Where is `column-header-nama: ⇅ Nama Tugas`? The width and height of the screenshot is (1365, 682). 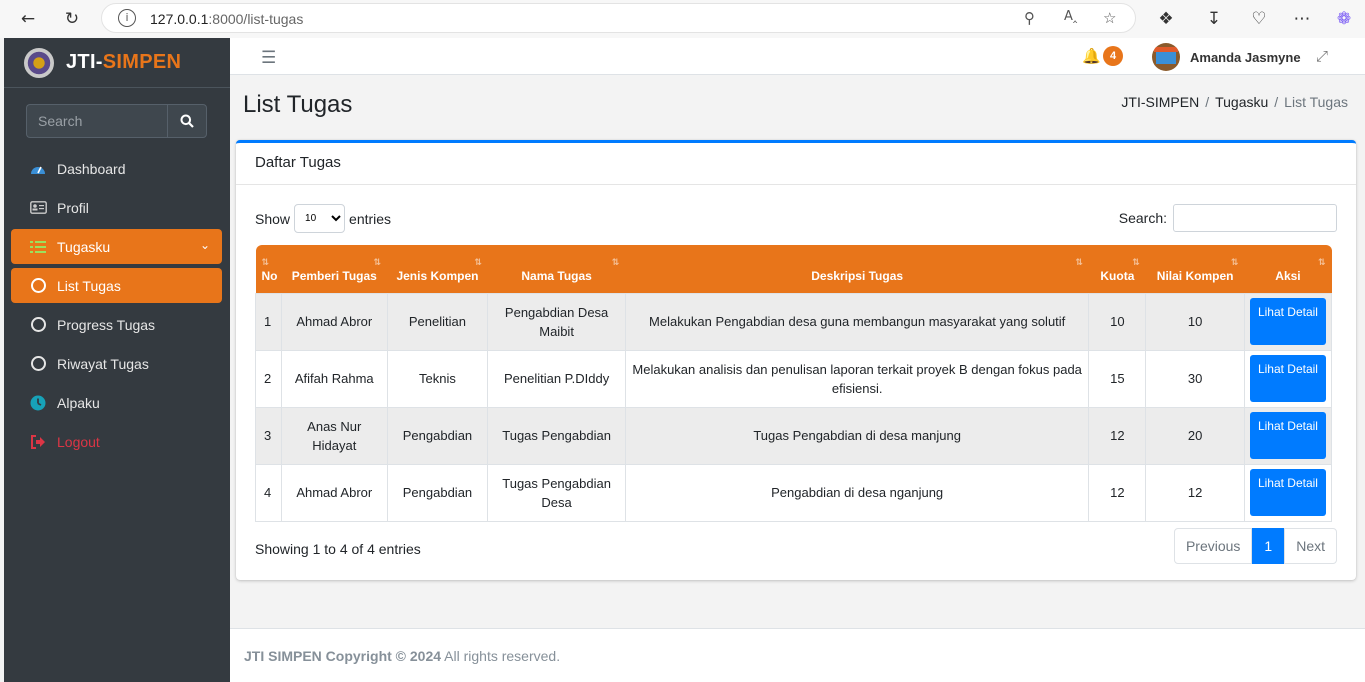 column-header-nama: ⇅ Nama Tugas is located at coordinates (556, 269).